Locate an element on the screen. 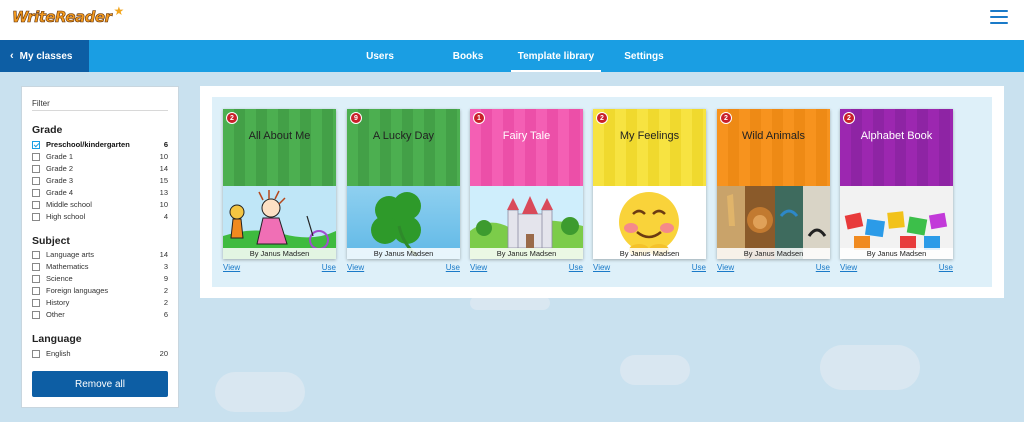 The height and width of the screenshot is (422, 1024). writereader-logo: WriteReader ★ is located at coordinates (68, 17).